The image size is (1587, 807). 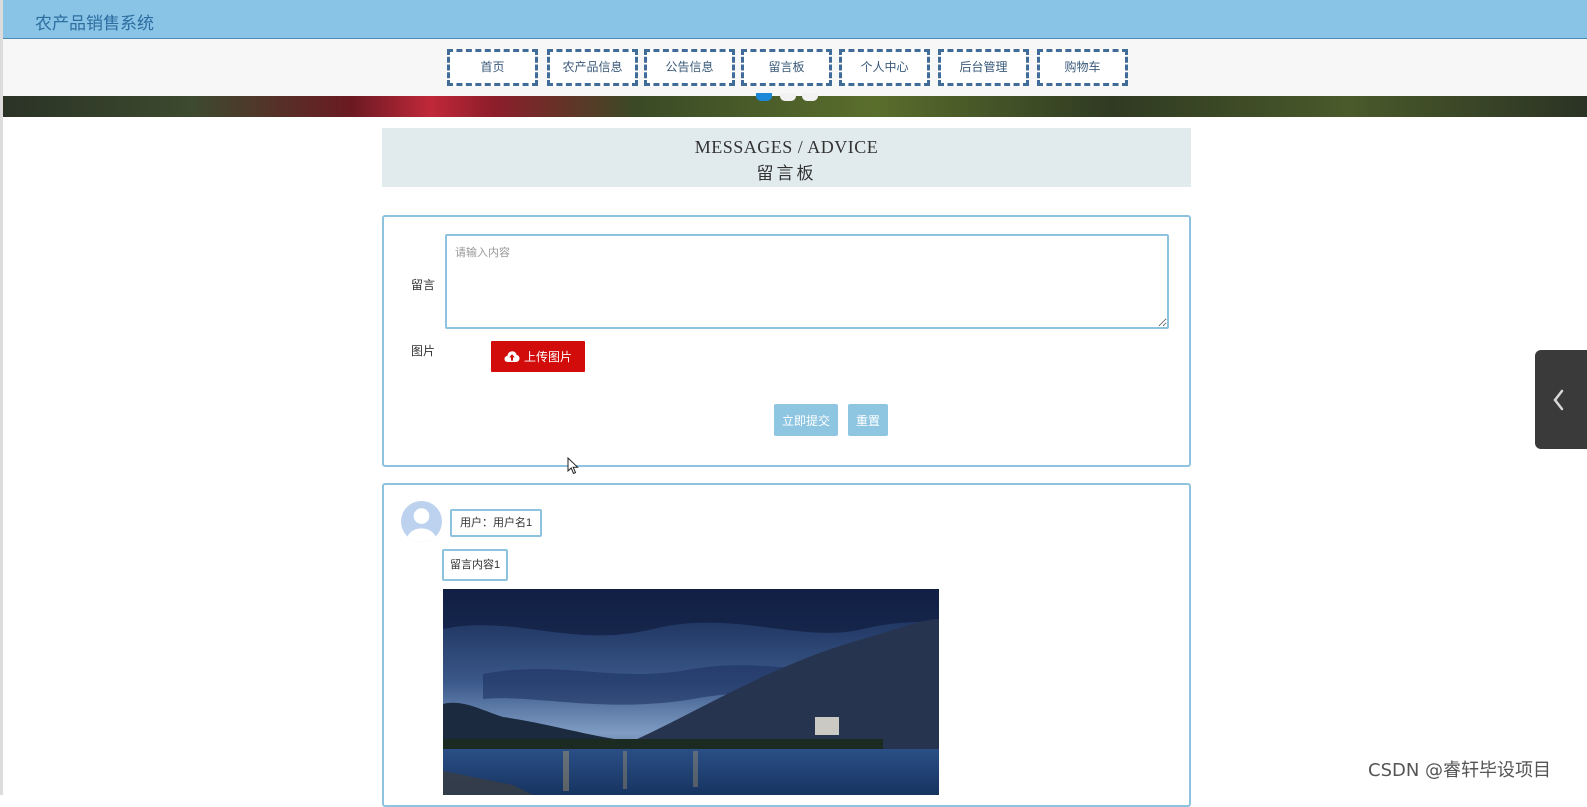 What do you see at coordinates (807, 281) in the screenshot?
I see `message-textarea` at bounding box center [807, 281].